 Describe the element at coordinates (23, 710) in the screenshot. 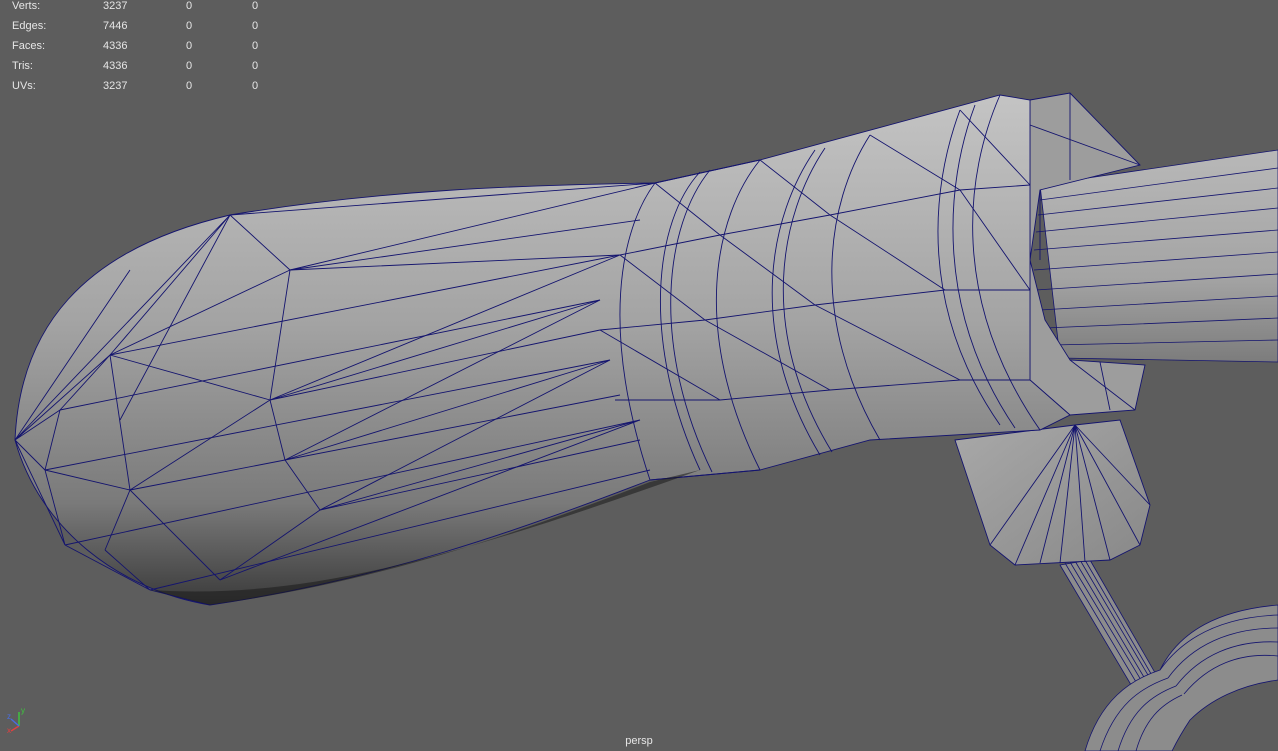

I see `axis-y-label: y` at that location.